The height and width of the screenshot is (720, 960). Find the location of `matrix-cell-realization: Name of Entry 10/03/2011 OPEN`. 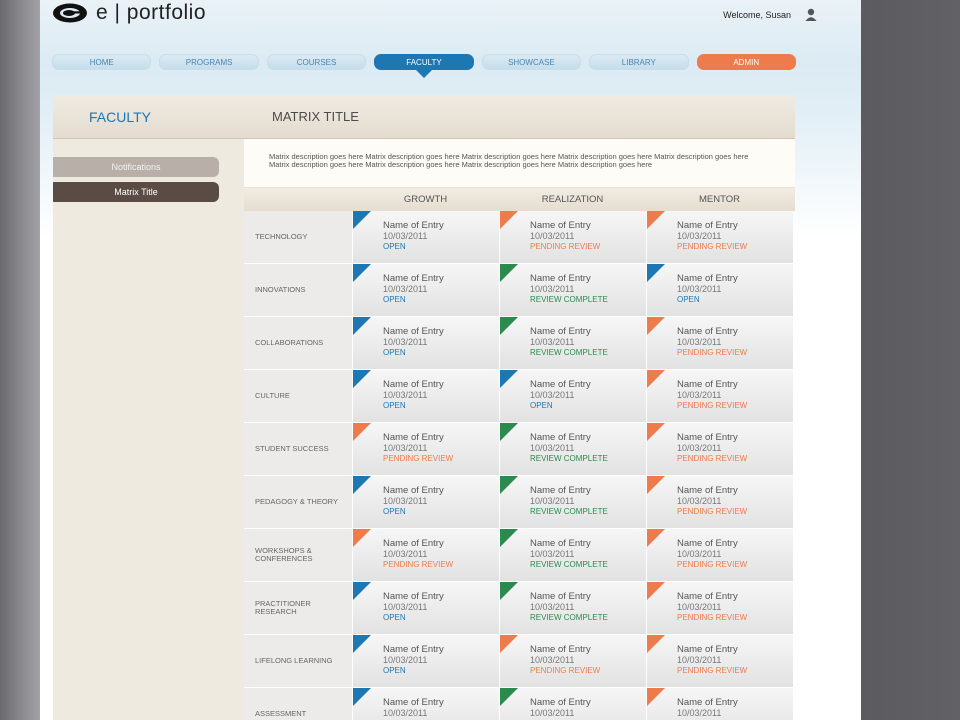

matrix-cell-realization: Name of Entry 10/03/2011 OPEN is located at coordinates (573, 396).